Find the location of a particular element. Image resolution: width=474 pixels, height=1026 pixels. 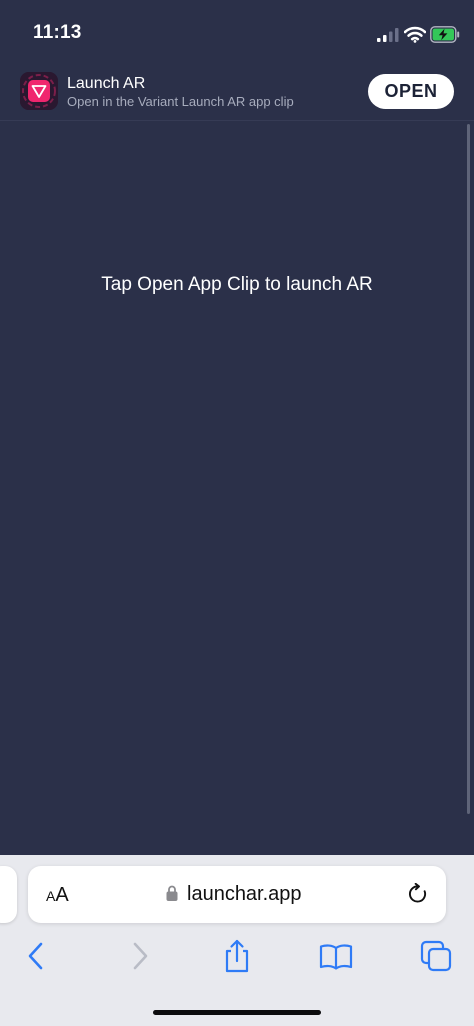

status-bar: 11:13 is located at coordinates (237, 33).